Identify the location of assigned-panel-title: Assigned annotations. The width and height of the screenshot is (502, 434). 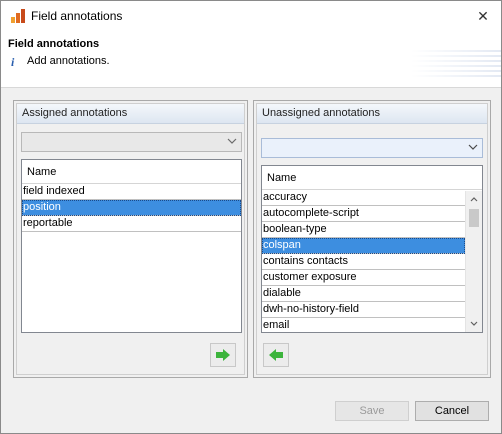
(130, 114).